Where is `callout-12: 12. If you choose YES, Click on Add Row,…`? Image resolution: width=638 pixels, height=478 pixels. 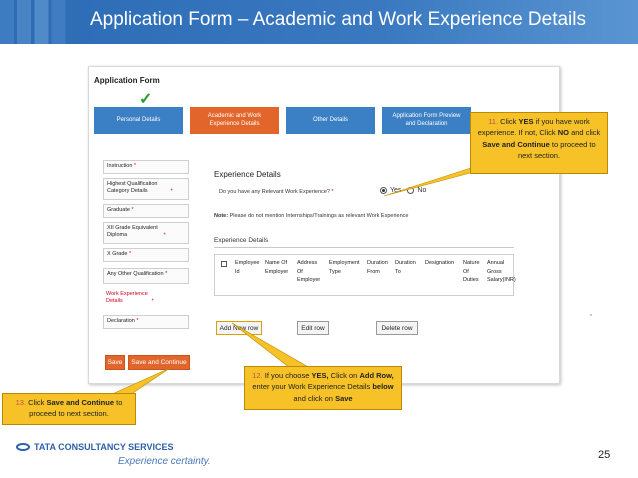
callout-12: 12. If you choose YES, Click on Add Row,… is located at coordinates (323, 388).